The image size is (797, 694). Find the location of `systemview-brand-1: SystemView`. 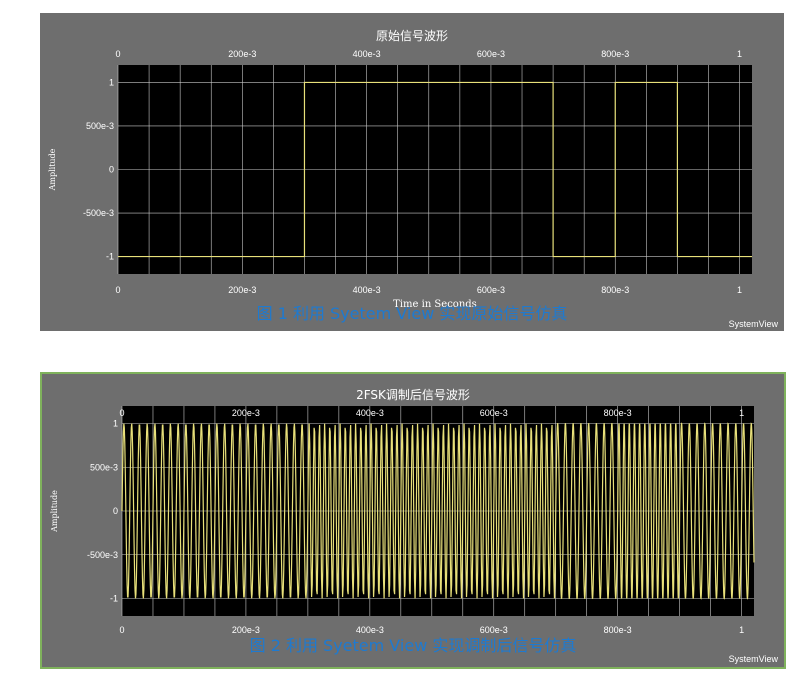

systemview-brand-1: SystemView is located at coordinates (753, 324).